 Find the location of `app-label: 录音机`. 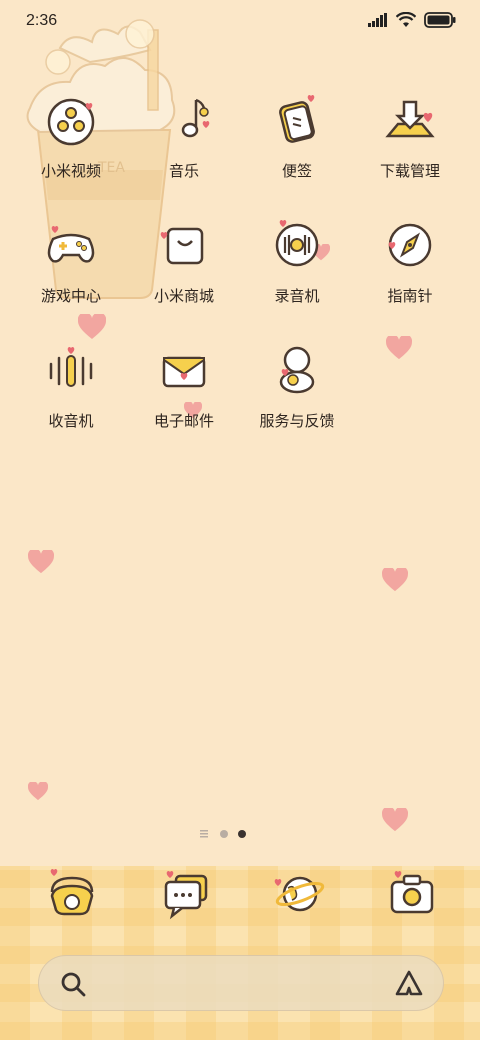

app-label: 录音机 is located at coordinates (297, 296).